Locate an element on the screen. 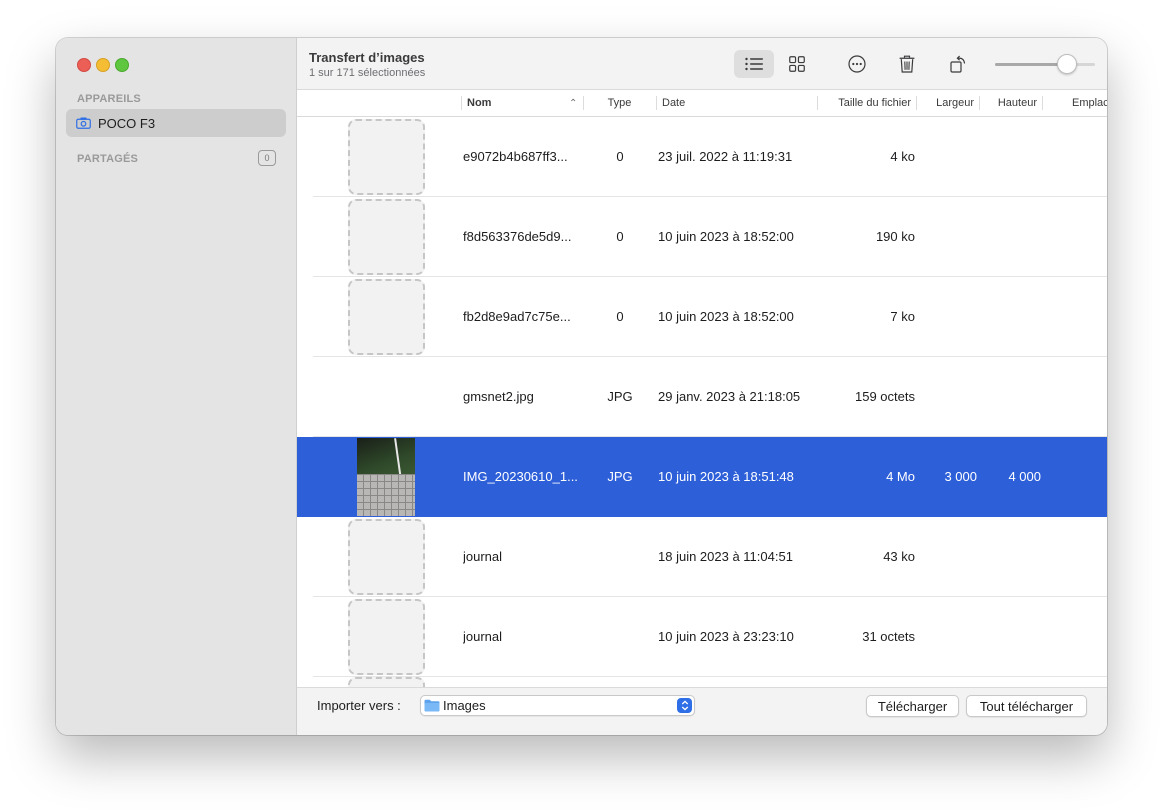 Image resolution: width=1163 pixels, height=810 pixels. shared-heading: PARTAGÉS is located at coordinates (108, 159).